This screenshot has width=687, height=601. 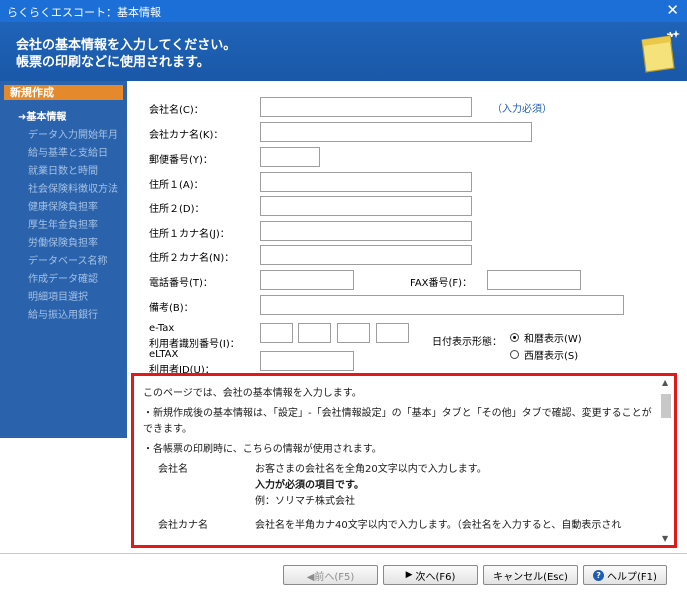 What do you see at coordinates (73, 187) in the screenshot?
I see `sidebar-item-social-insurance: 社会保険料徴収方法` at bounding box center [73, 187].